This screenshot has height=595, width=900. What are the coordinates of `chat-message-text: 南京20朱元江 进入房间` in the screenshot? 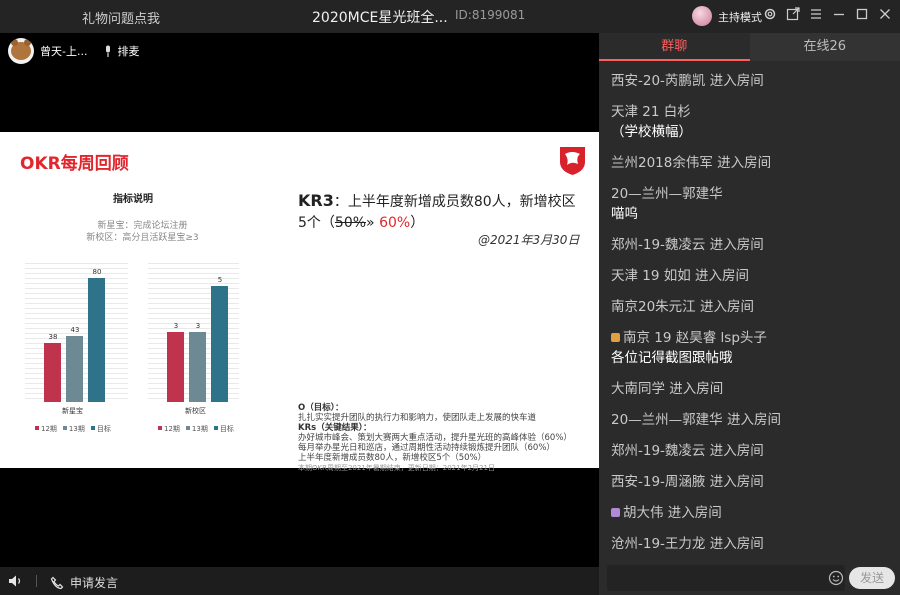 It's located at (682, 307).